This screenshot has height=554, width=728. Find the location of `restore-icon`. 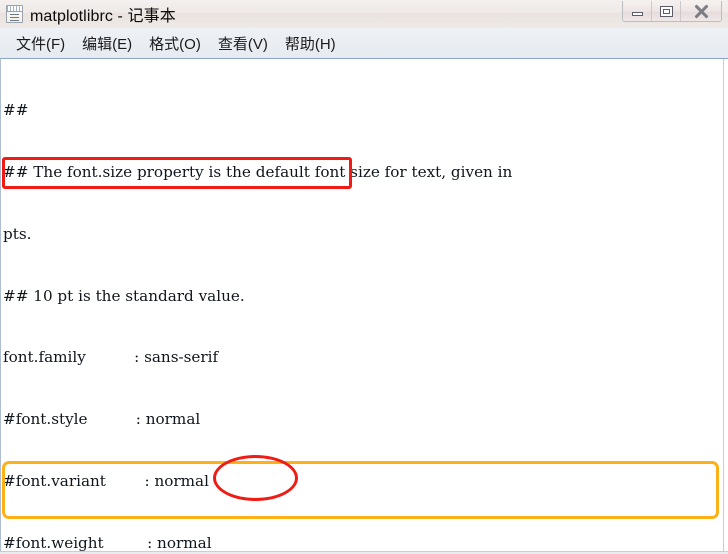

restore-icon is located at coordinates (666, 11).